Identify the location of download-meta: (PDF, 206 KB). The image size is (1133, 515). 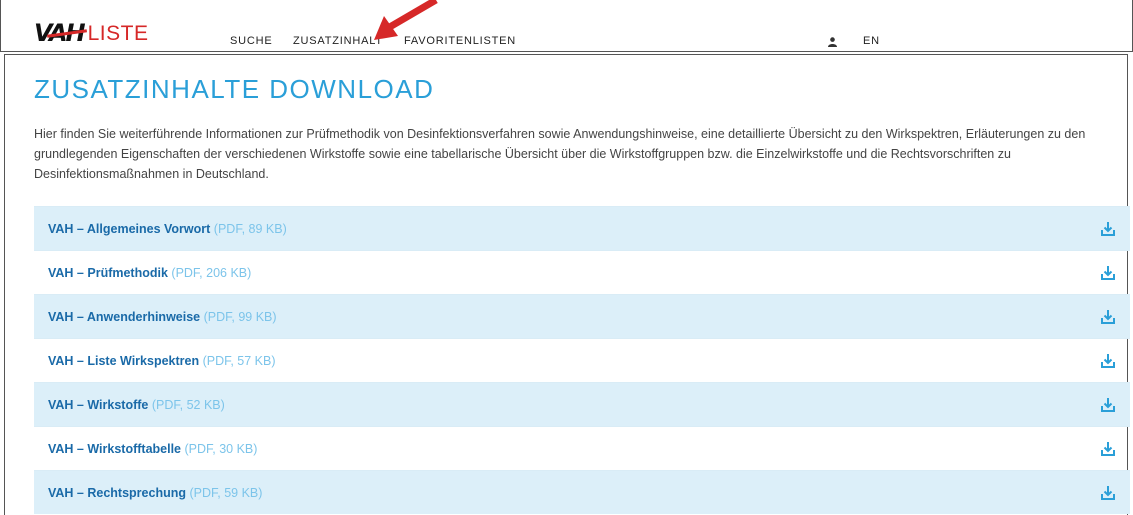
(211, 272).